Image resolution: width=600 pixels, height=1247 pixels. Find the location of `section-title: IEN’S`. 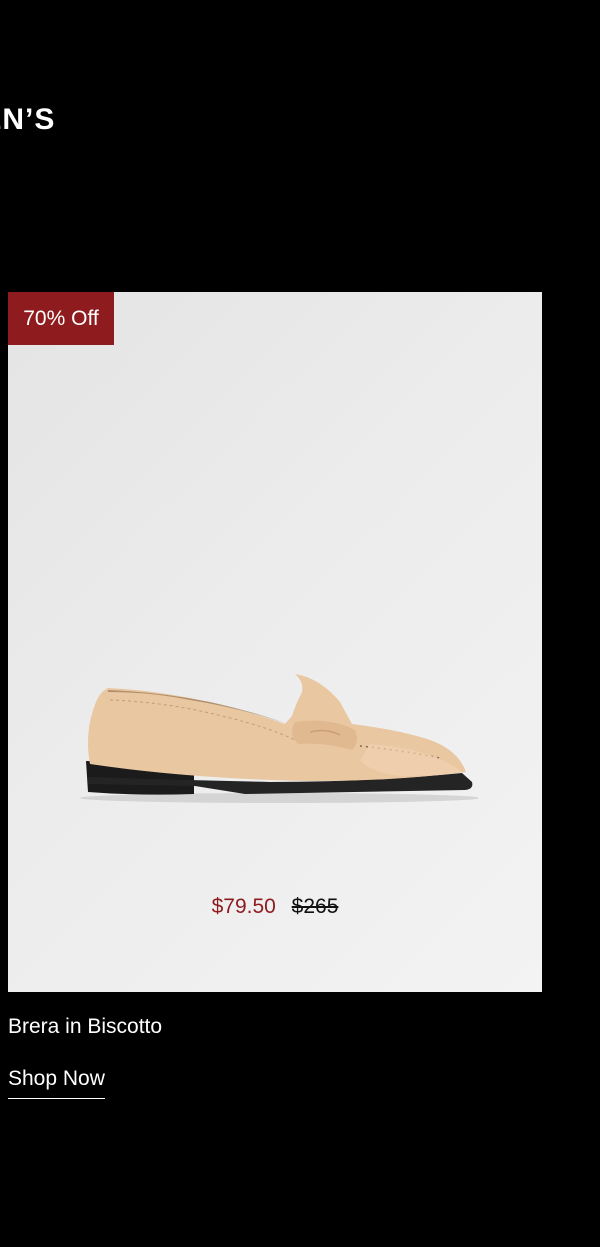

section-title: IEN’S is located at coordinates (28, 119).